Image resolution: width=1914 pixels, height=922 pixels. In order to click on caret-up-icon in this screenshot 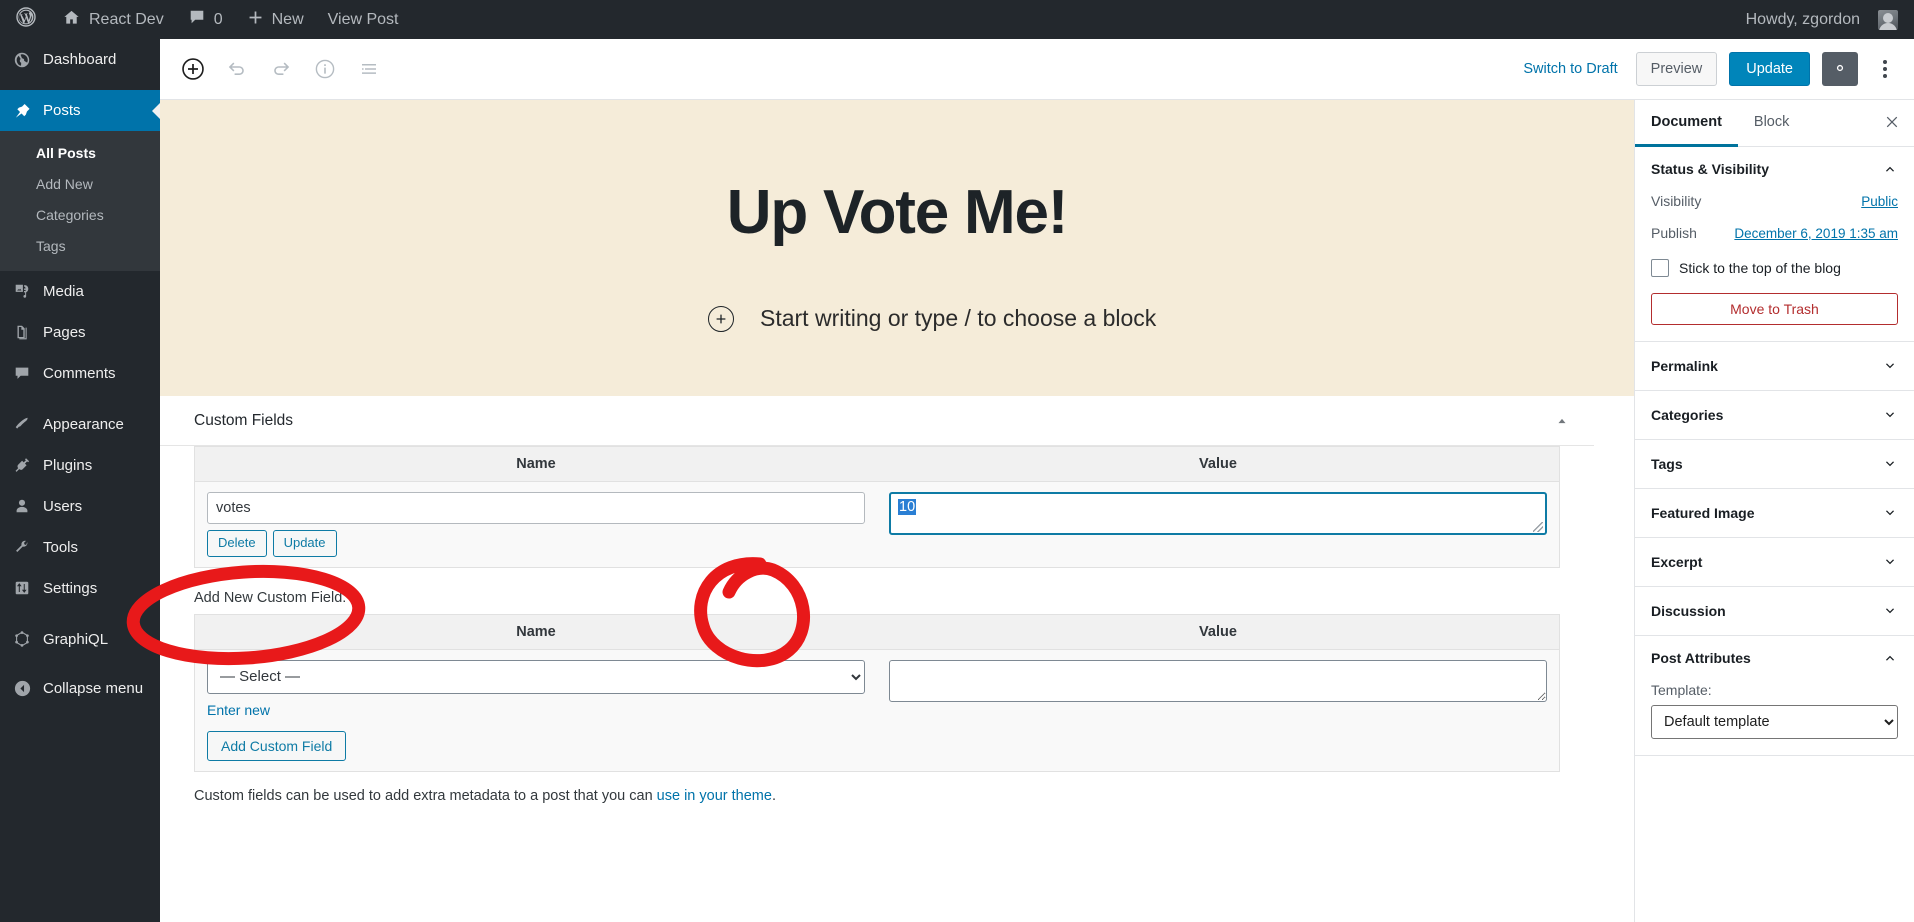, I will do `click(1562, 421)`.